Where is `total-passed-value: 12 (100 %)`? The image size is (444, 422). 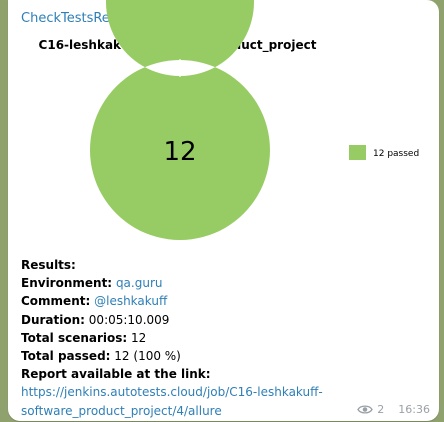
total-passed-value: 12 (100 %) is located at coordinates (147, 356).